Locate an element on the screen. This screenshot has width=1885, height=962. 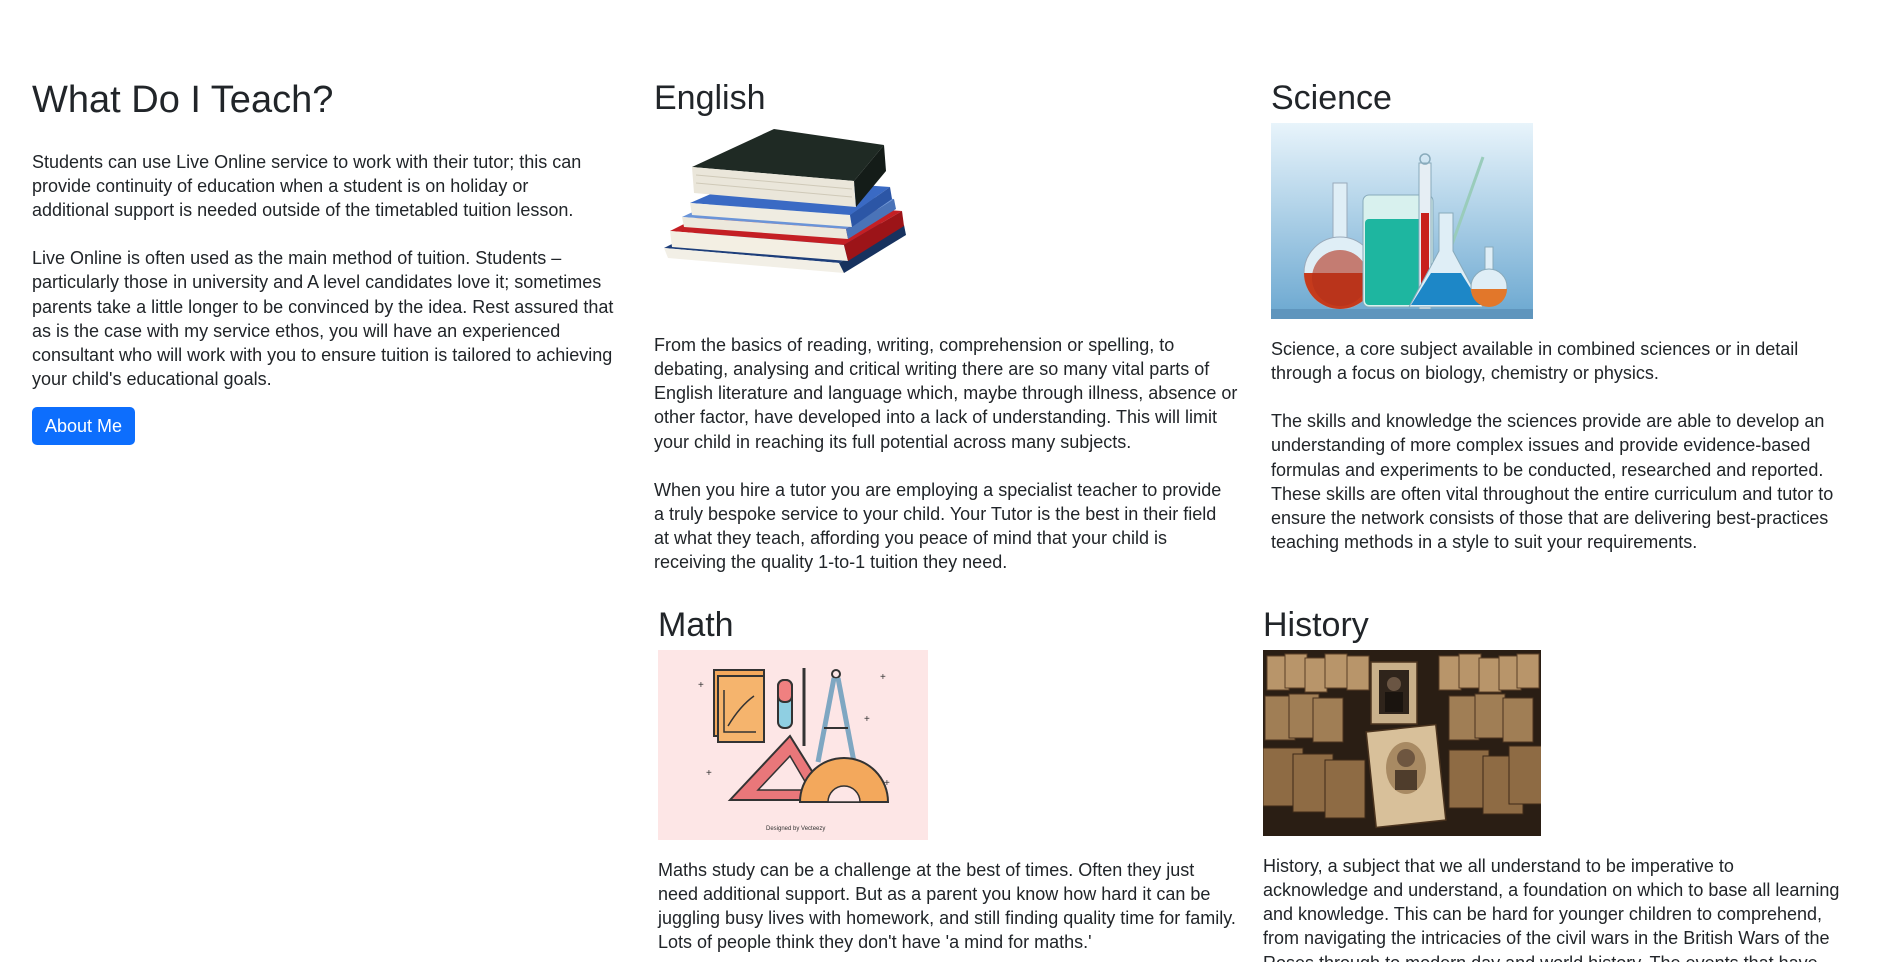
about-me-button: About Me is located at coordinates (84, 426).